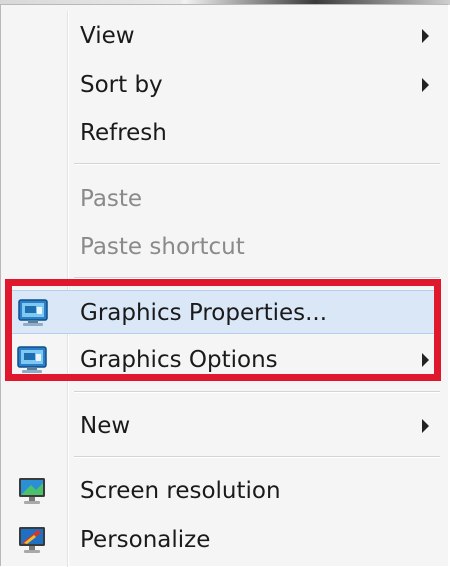  I want to click on menu-item-label: Paste shortcut, so click(162, 247).